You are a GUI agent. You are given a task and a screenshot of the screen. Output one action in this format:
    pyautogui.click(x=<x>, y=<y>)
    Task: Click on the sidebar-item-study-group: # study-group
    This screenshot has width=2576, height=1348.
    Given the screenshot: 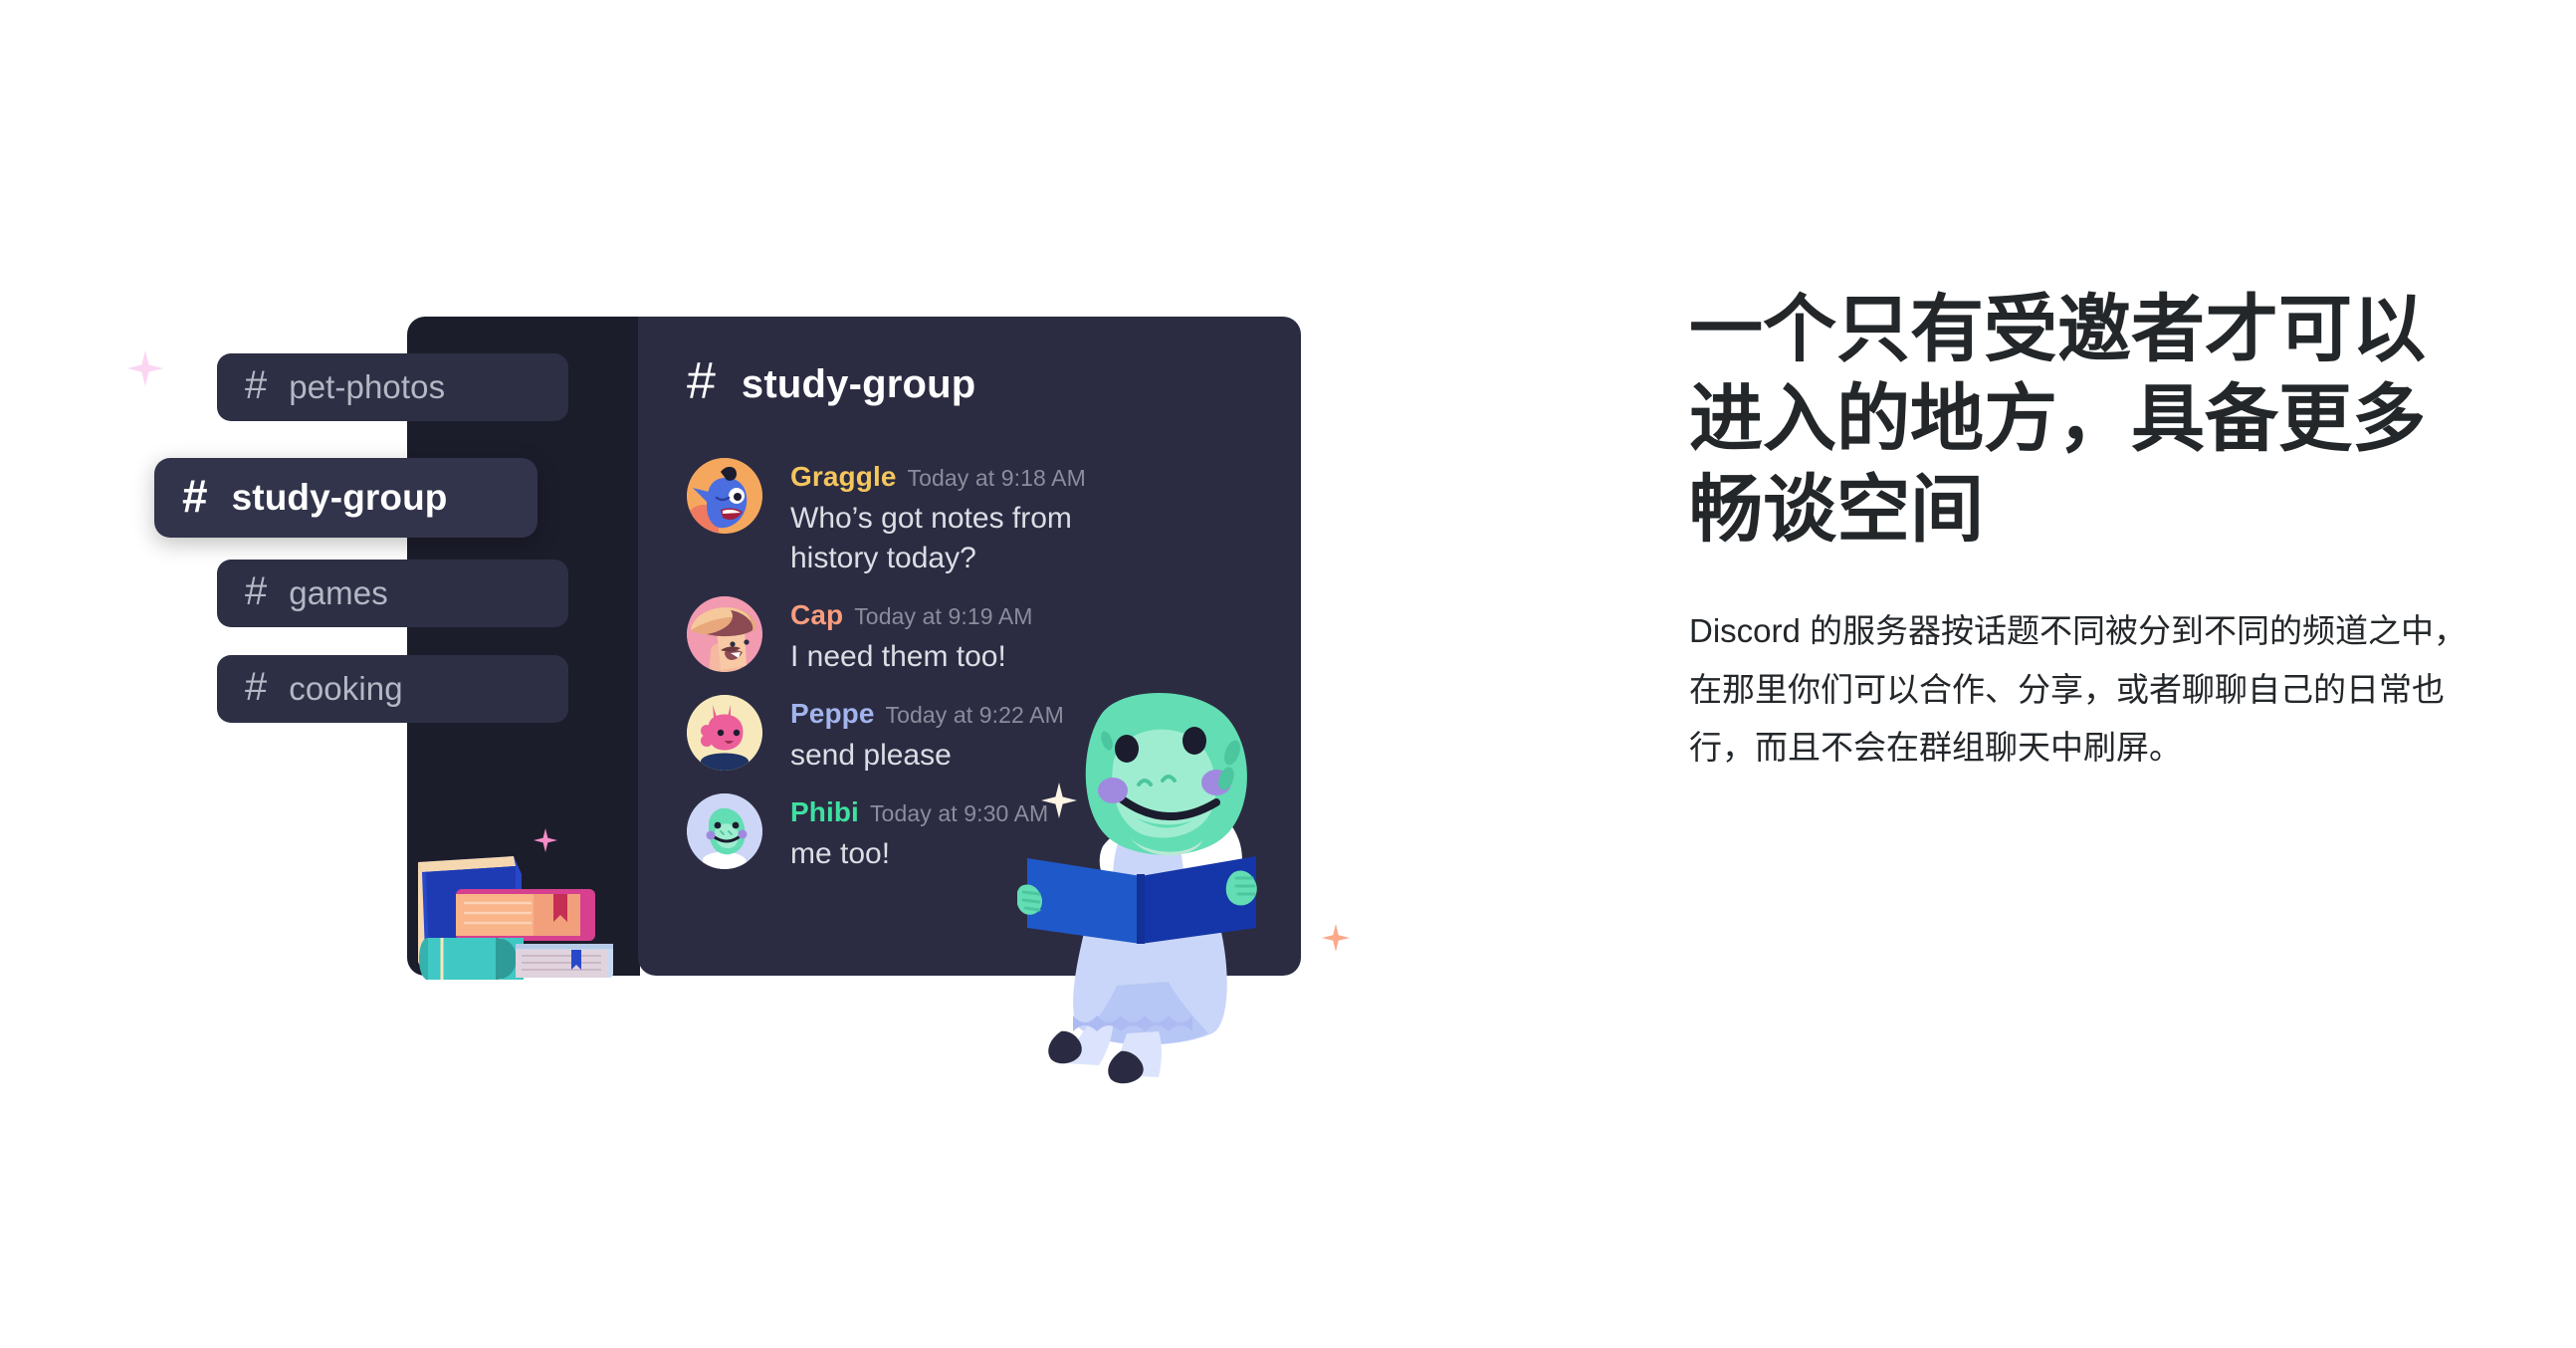 What is the action you would take?
    pyautogui.click(x=345, y=498)
    